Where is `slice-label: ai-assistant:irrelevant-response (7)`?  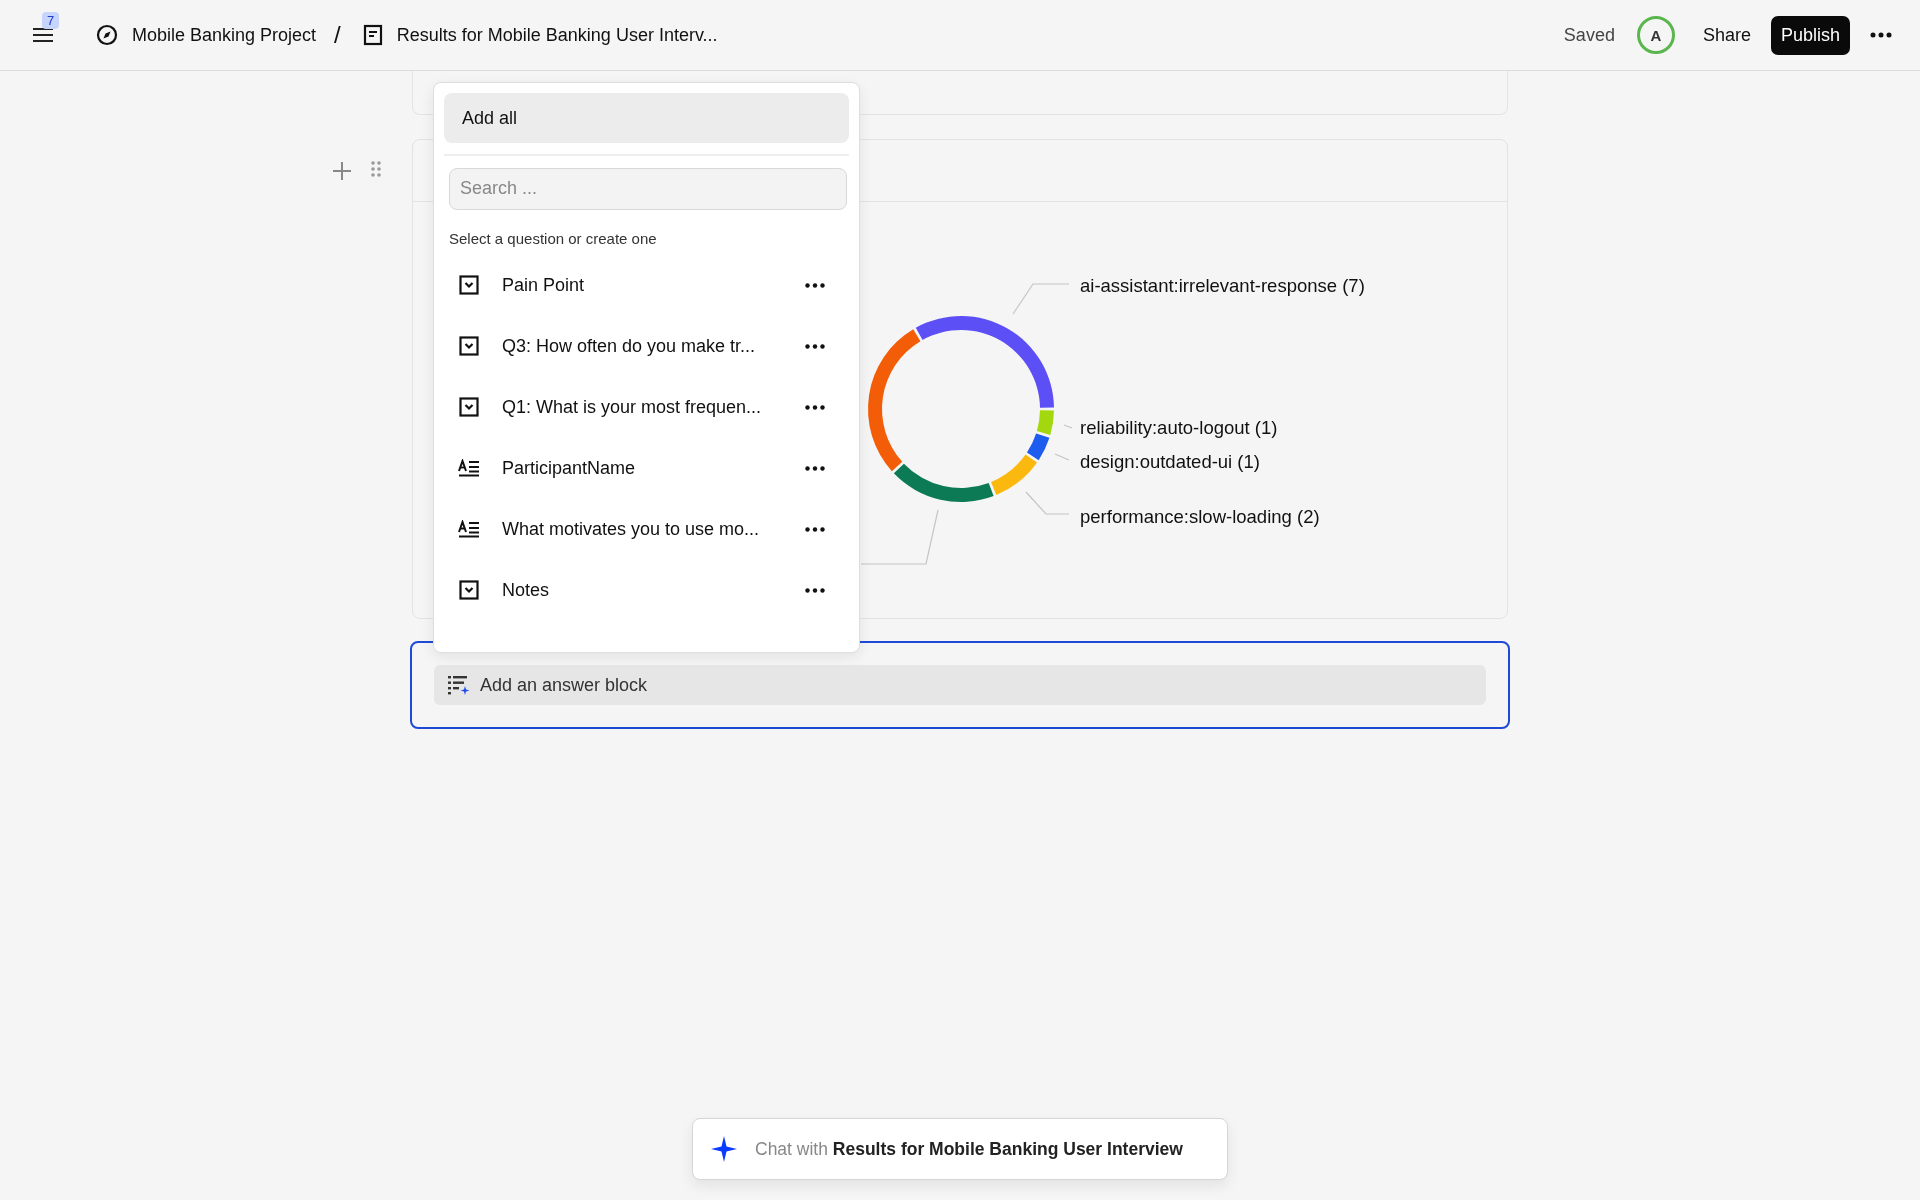
slice-label: ai-assistant:irrelevant-response (7) is located at coordinates (1222, 285).